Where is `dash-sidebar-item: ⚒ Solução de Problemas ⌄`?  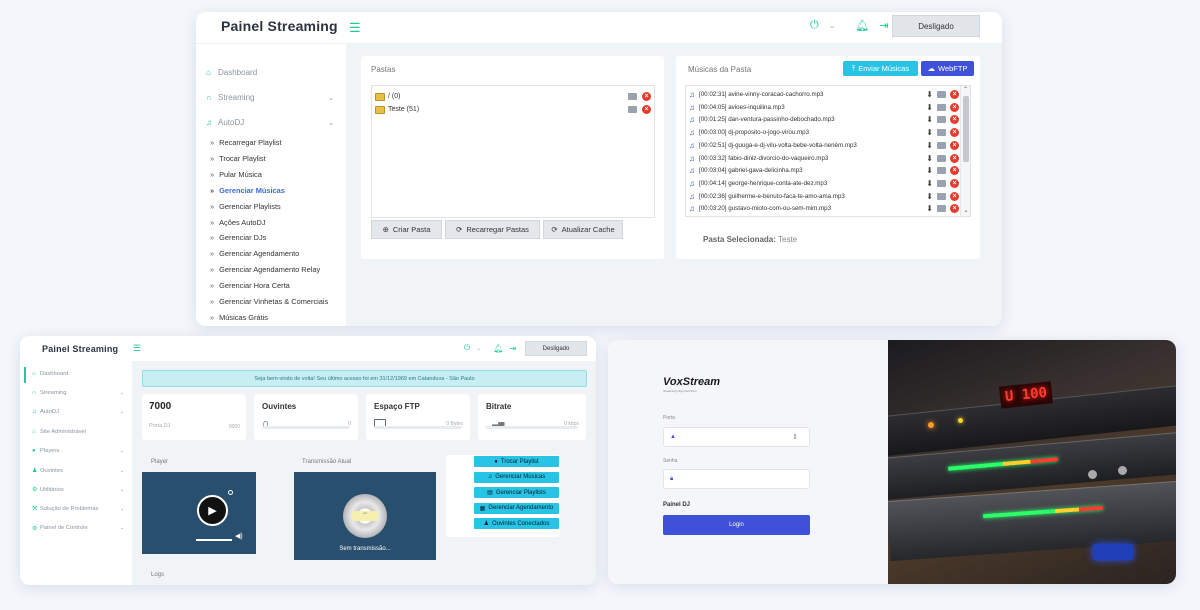 dash-sidebar-item: ⚒ Solução de Problemas ⌄ is located at coordinates (78, 509).